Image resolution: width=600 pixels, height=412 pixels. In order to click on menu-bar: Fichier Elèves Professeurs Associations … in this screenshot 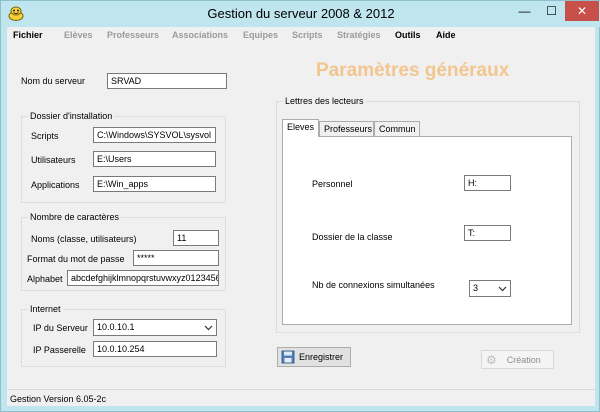, I will do `click(301, 36)`.